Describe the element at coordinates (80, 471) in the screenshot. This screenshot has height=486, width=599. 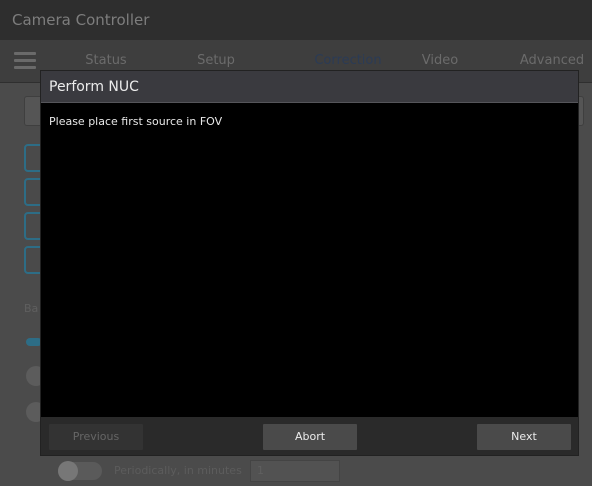
I see `periodic-toggle` at that location.